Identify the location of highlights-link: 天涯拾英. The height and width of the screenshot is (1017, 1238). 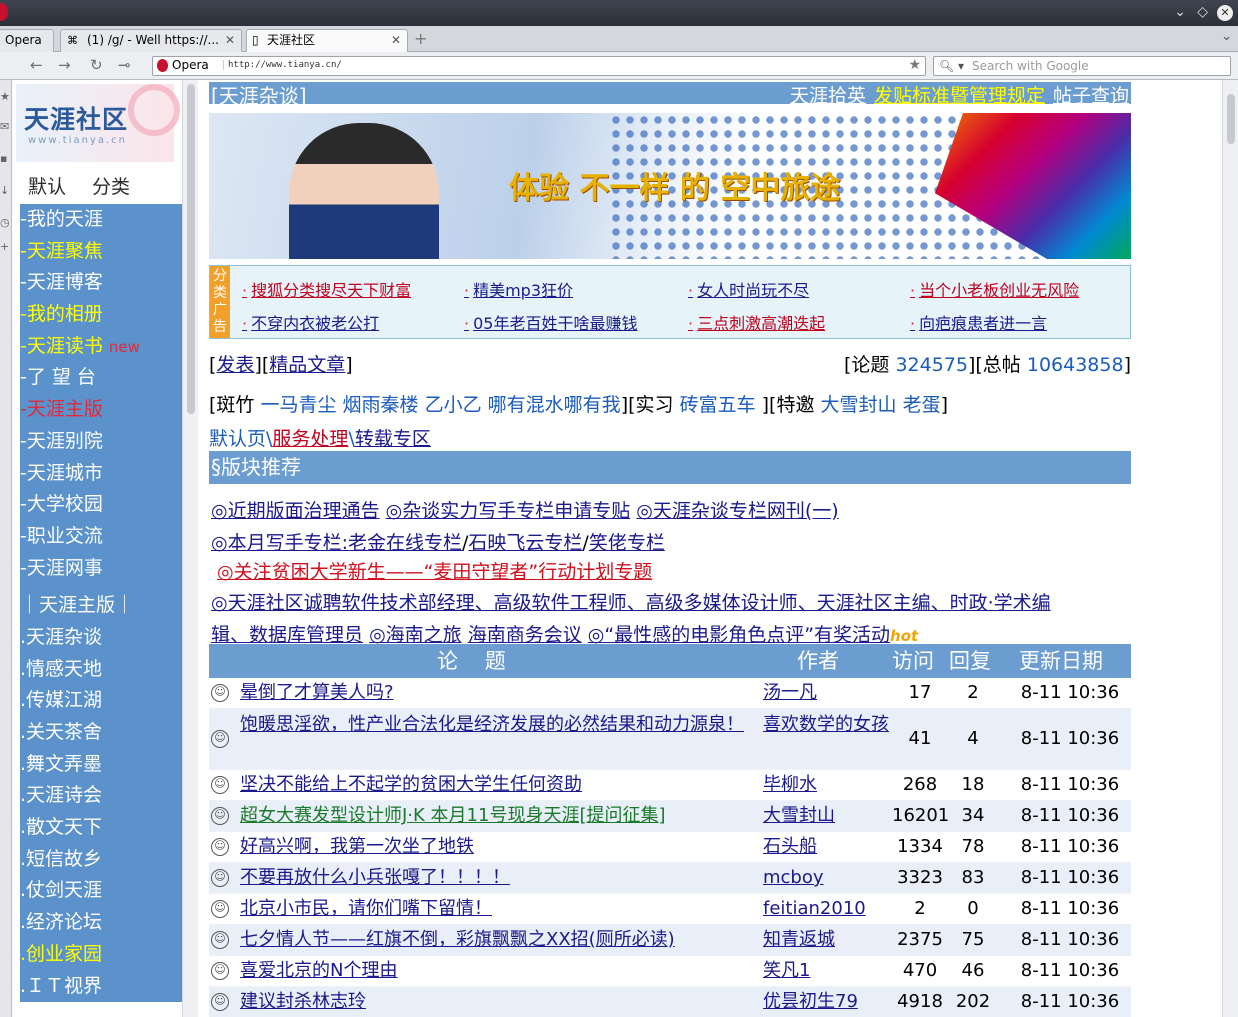
(828, 96).